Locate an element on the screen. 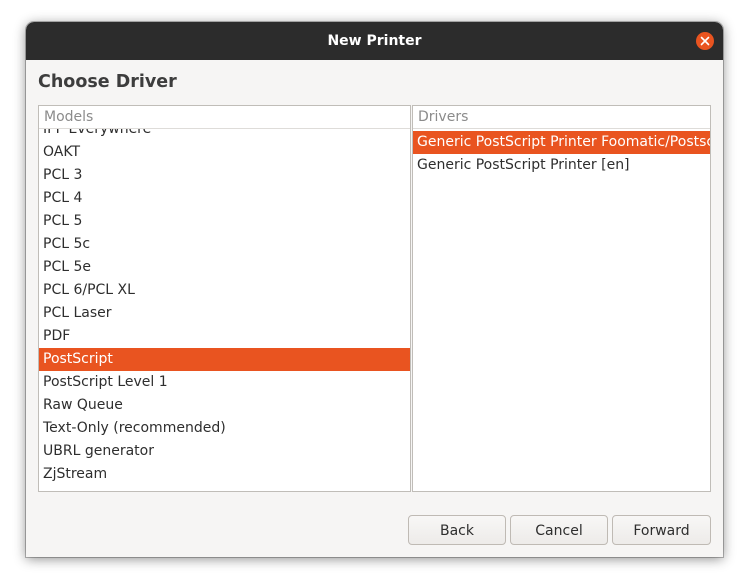  back-button: Back is located at coordinates (457, 530).